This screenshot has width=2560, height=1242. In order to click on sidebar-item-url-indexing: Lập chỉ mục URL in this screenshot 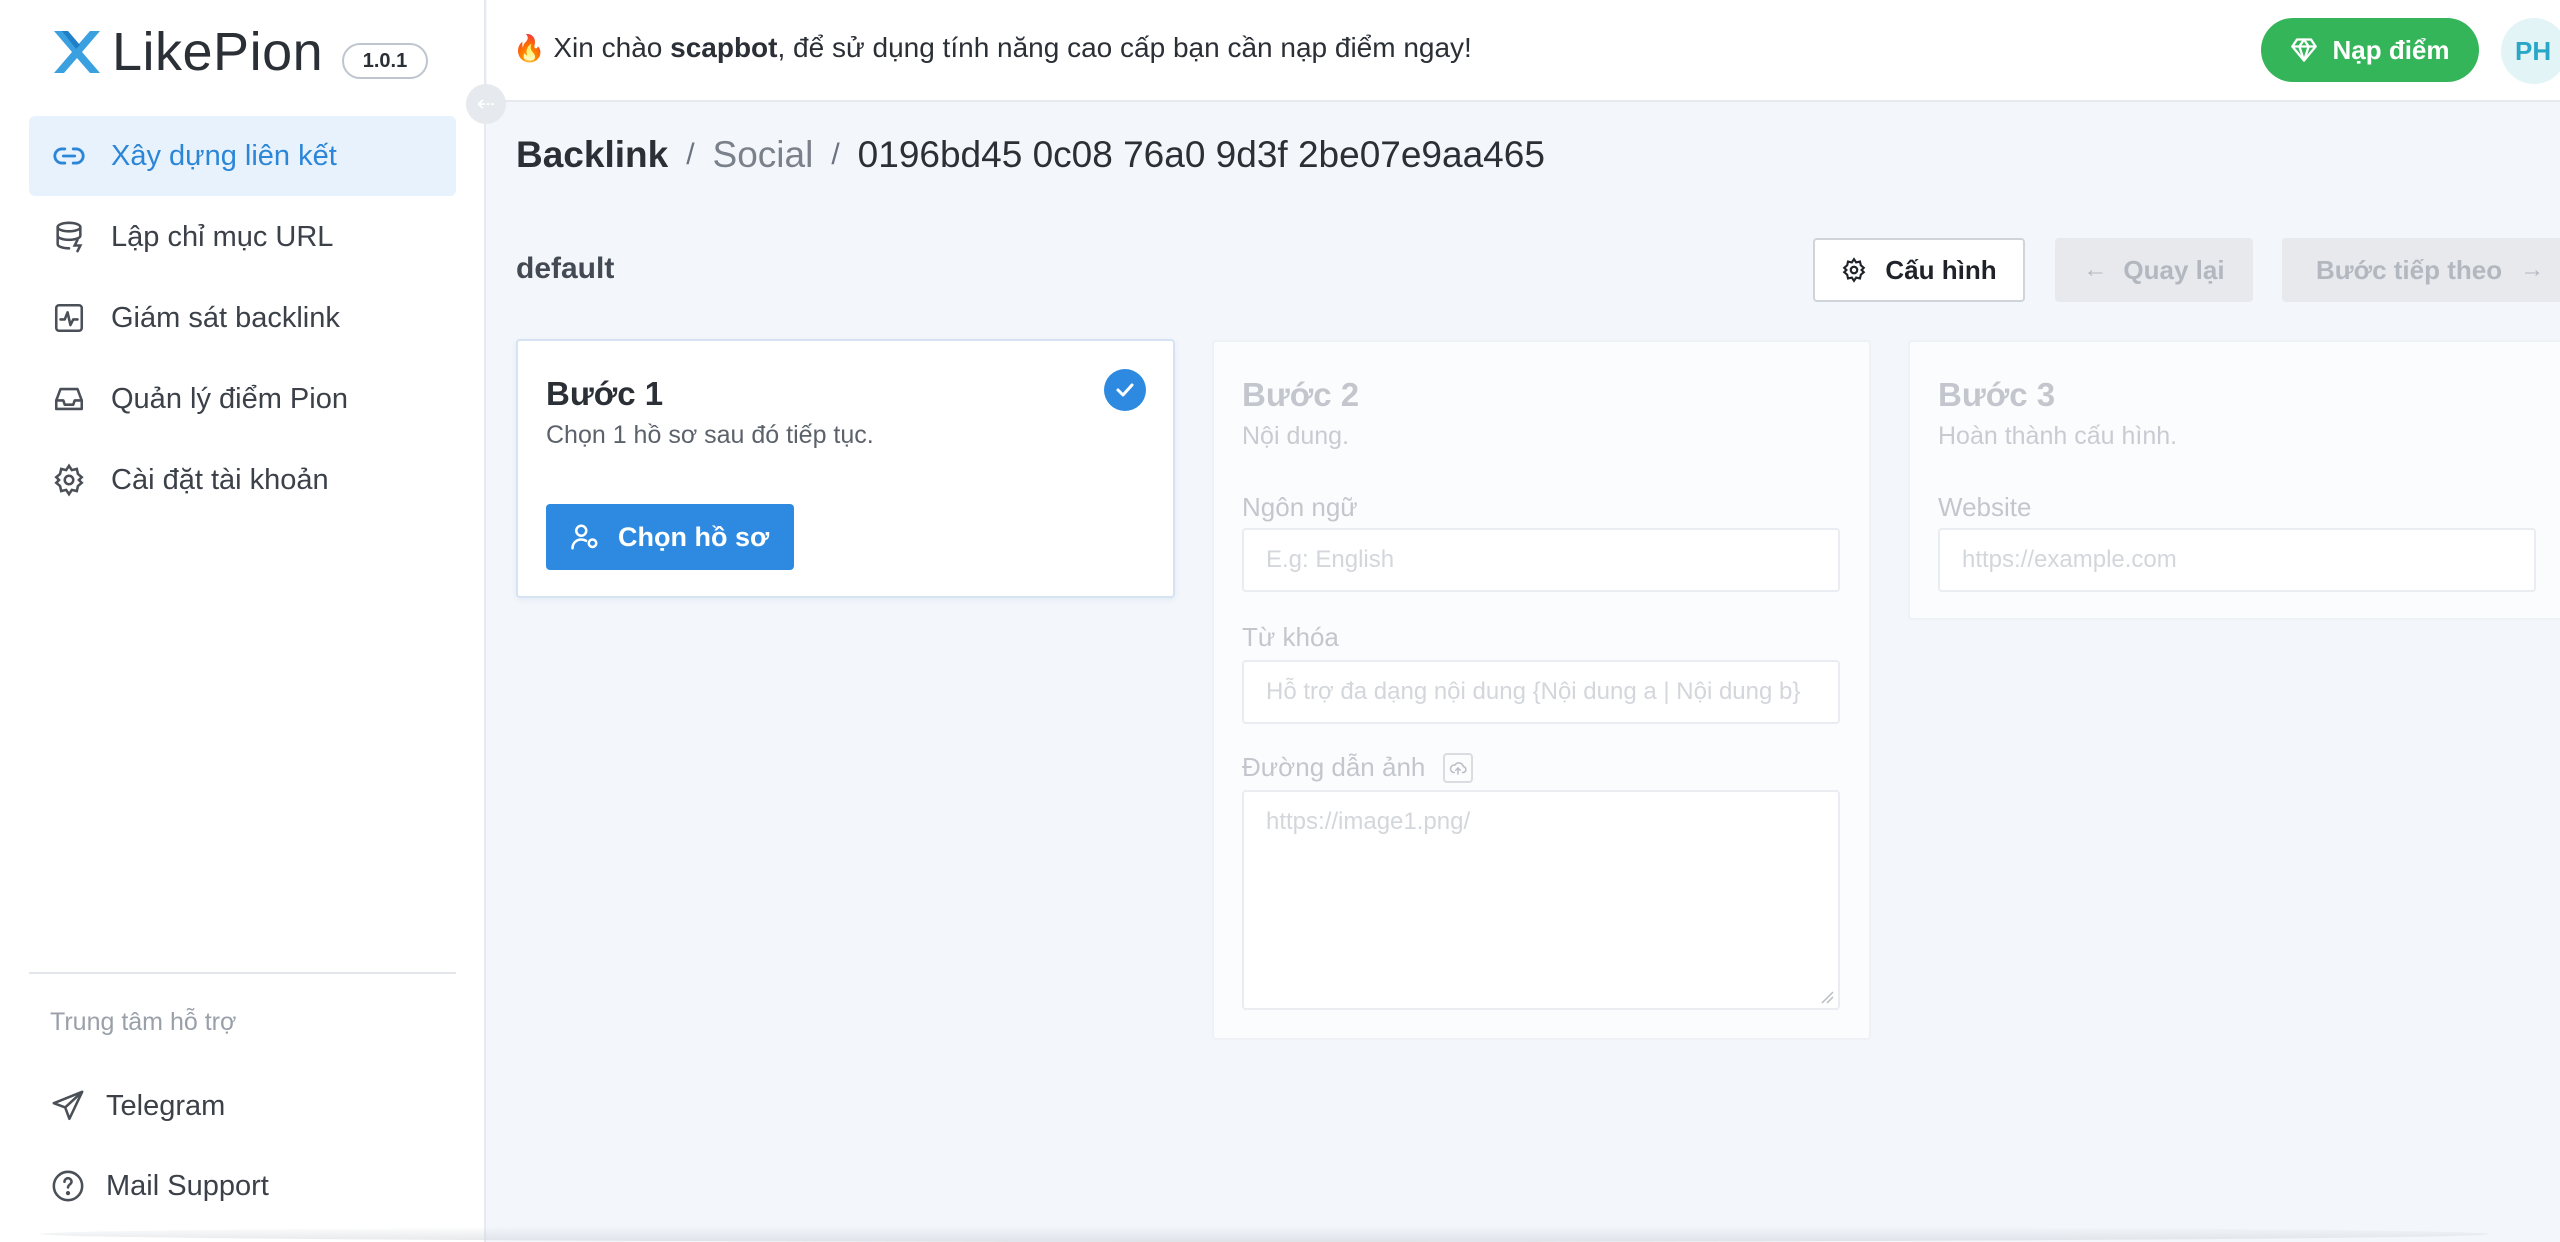, I will do `click(242, 237)`.